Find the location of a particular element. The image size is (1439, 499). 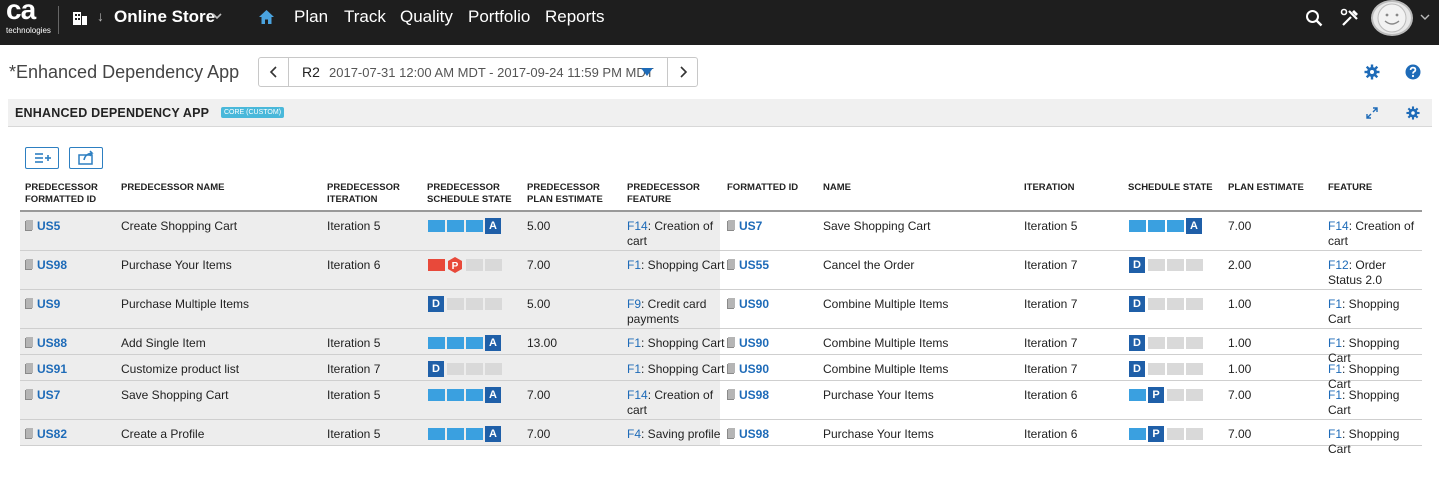

chevron-right-icon is located at coordinates (684, 72).